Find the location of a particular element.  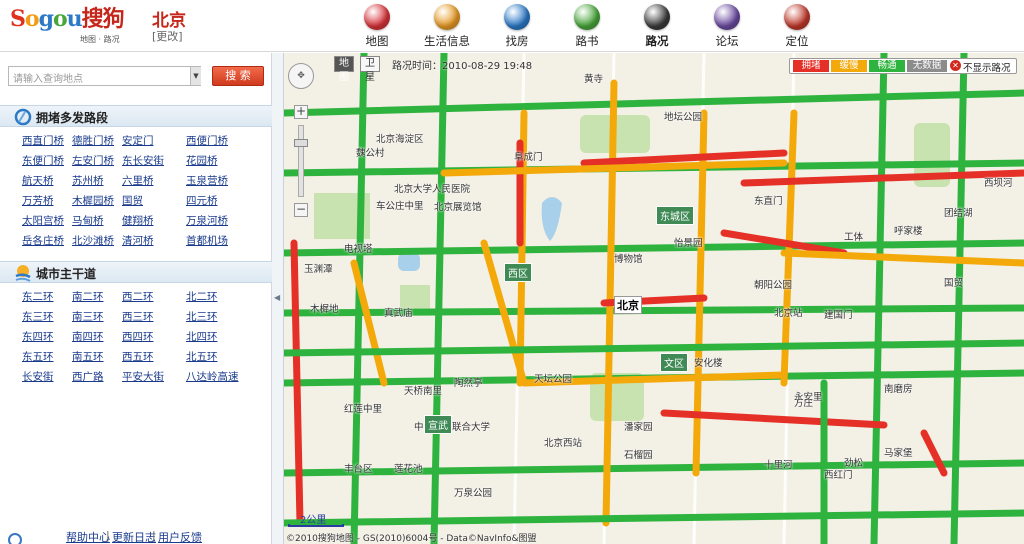

congestion-road-link: 德胜门桥 is located at coordinates (93, 140).